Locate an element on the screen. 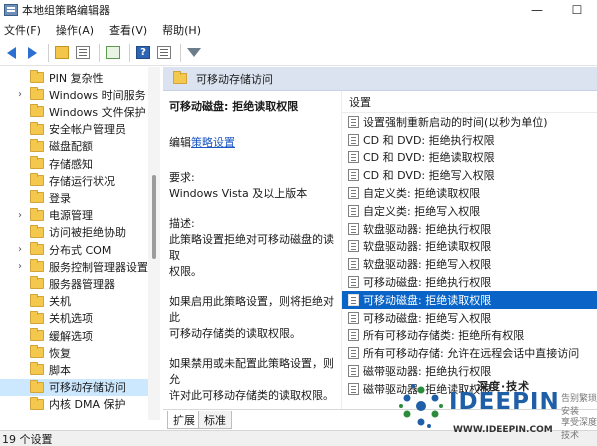  tree-item: › Windows 时间服务 is located at coordinates (74, 94).